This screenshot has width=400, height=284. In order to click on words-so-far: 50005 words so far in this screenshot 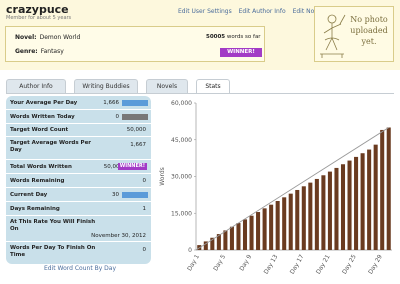, I will do `click(233, 37)`.